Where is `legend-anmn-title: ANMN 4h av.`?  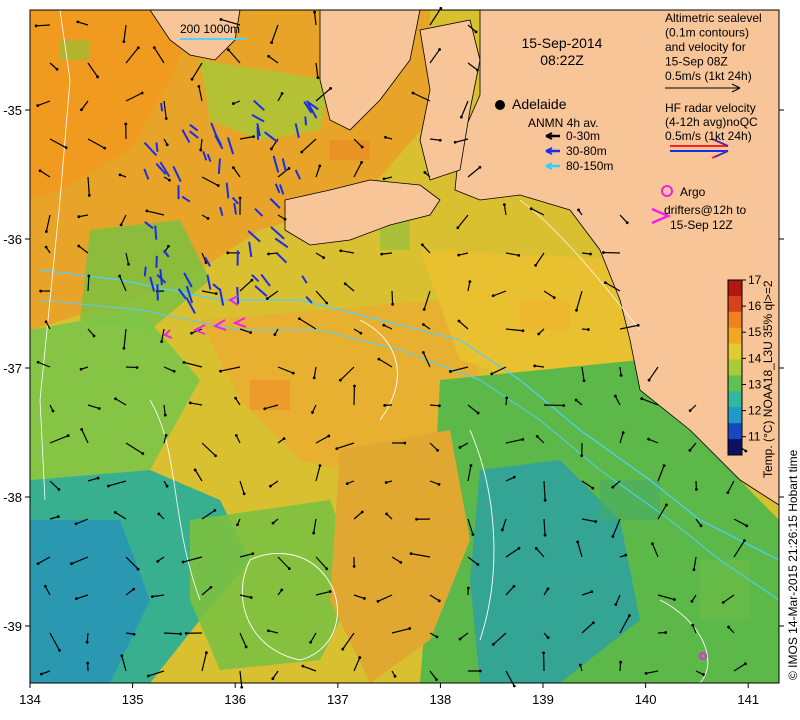 legend-anmn-title: ANMN 4h av. is located at coordinates (563, 123).